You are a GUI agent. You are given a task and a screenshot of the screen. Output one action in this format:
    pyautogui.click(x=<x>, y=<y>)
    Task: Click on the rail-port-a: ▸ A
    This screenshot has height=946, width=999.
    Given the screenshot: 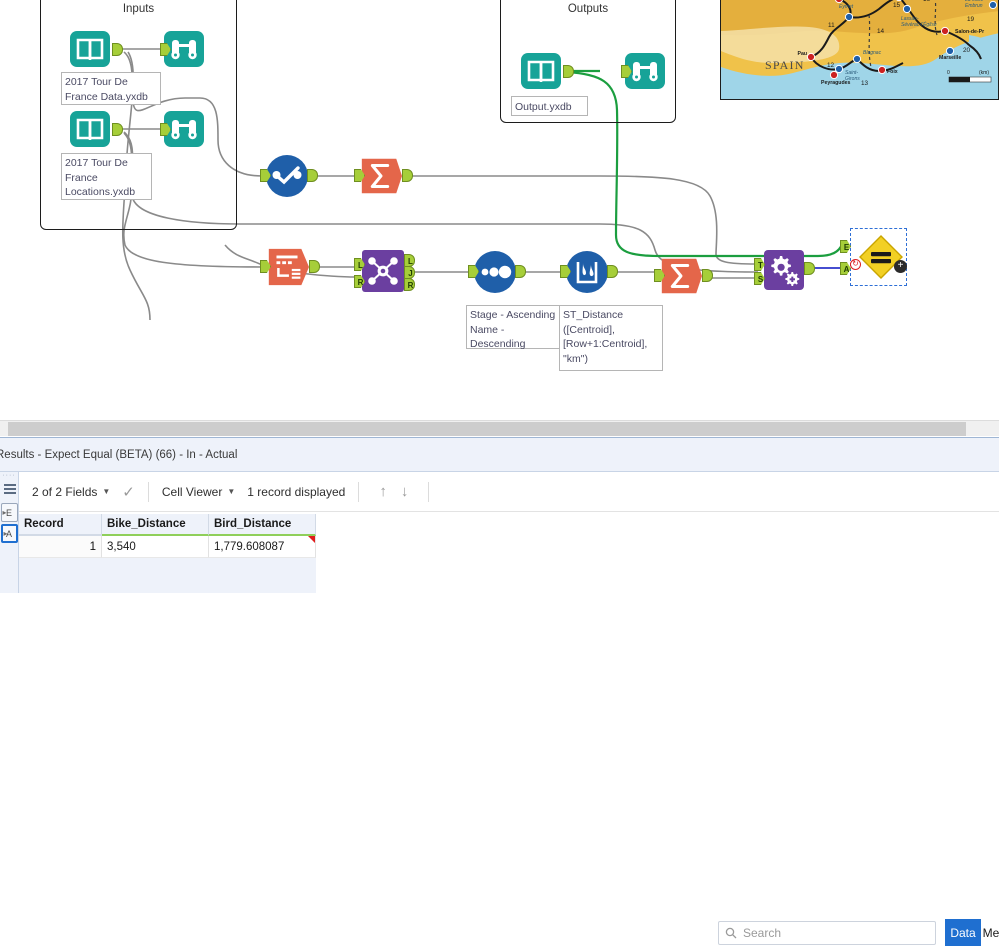 What is the action you would take?
    pyautogui.click(x=9, y=533)
    